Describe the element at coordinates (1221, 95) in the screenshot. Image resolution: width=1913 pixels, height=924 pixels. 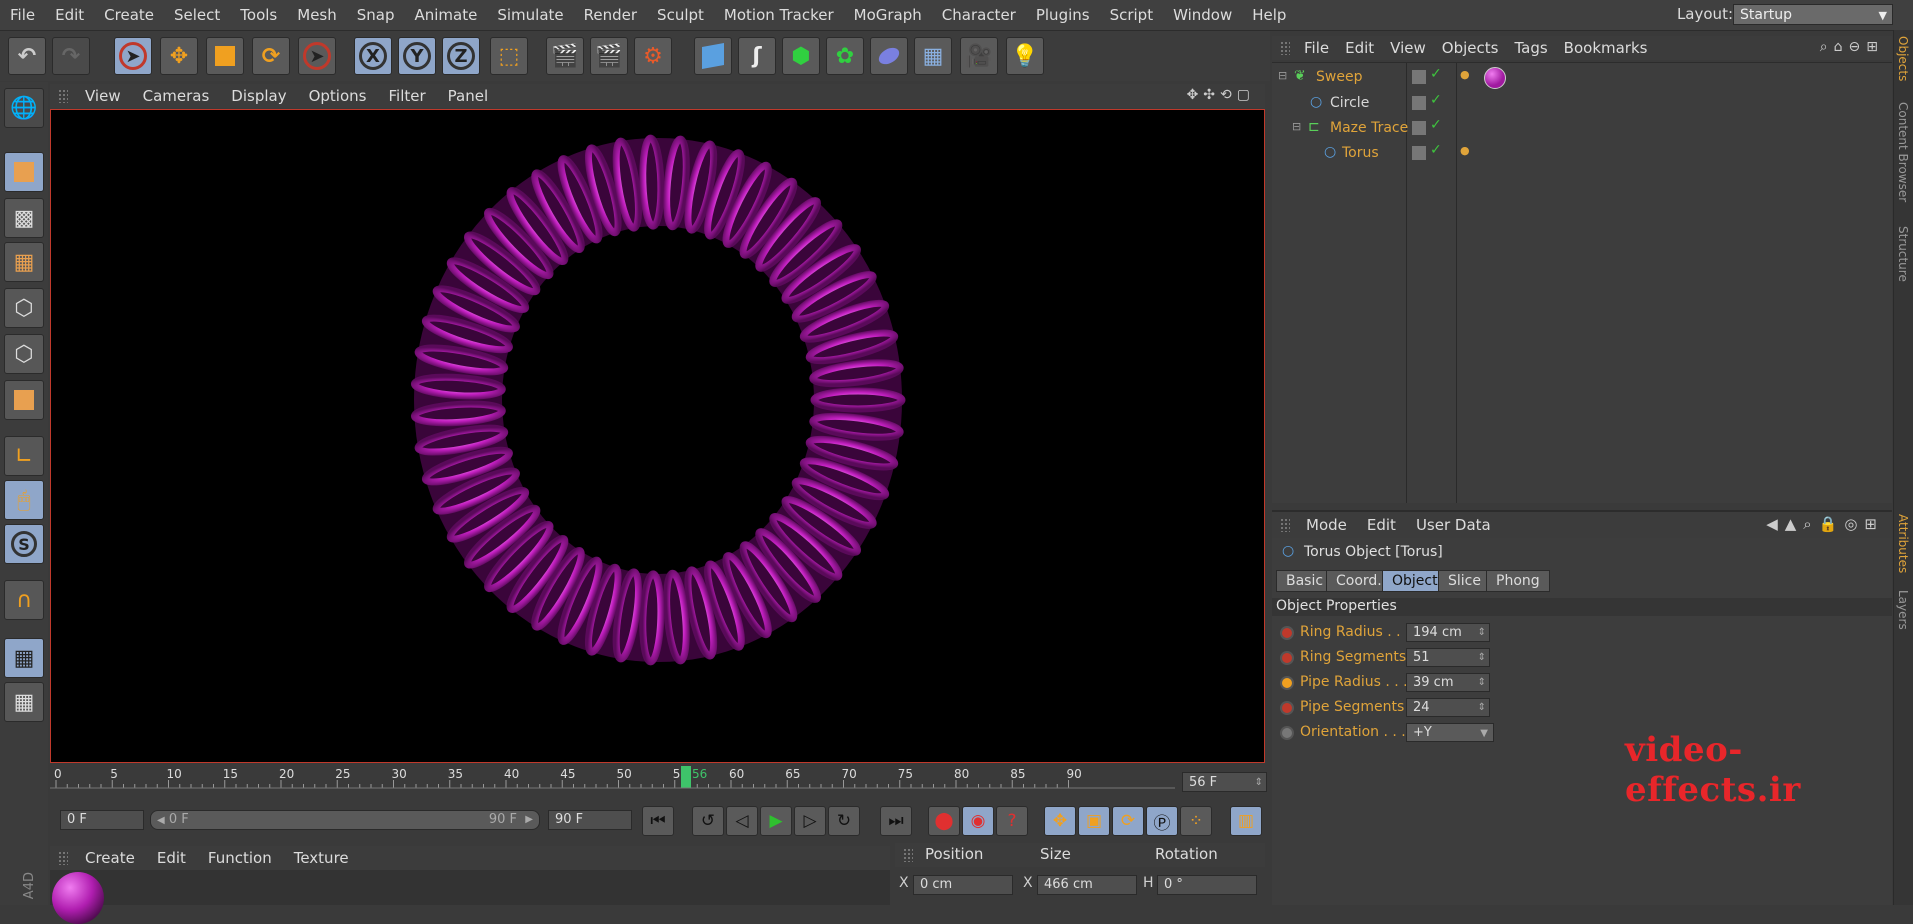
I see `viewport-navigation-icons: ✥✣⟲▢` at that location.